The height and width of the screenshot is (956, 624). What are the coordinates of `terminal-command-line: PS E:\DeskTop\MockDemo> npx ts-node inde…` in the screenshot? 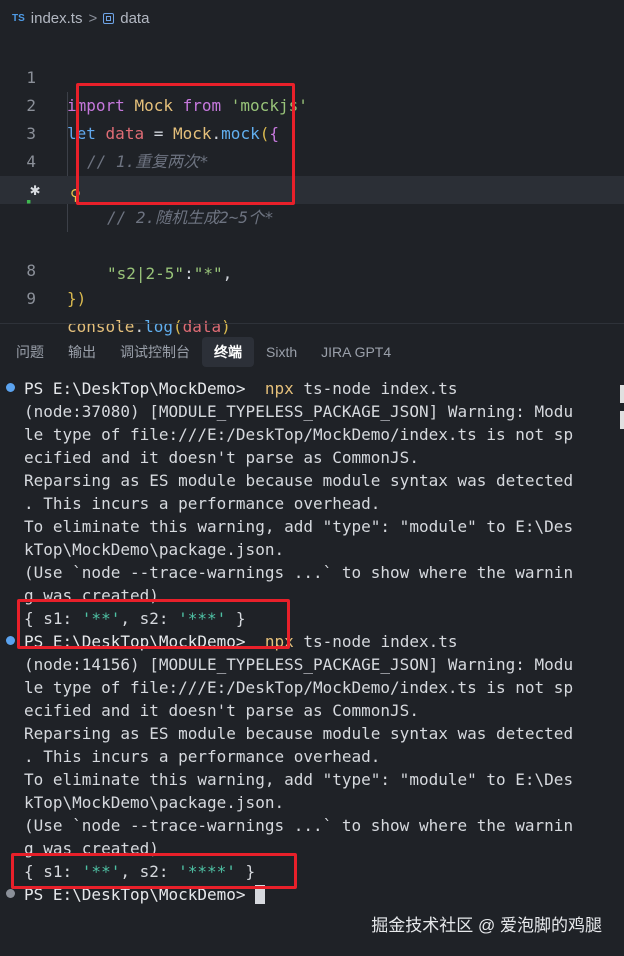 It's located at (241, 388).